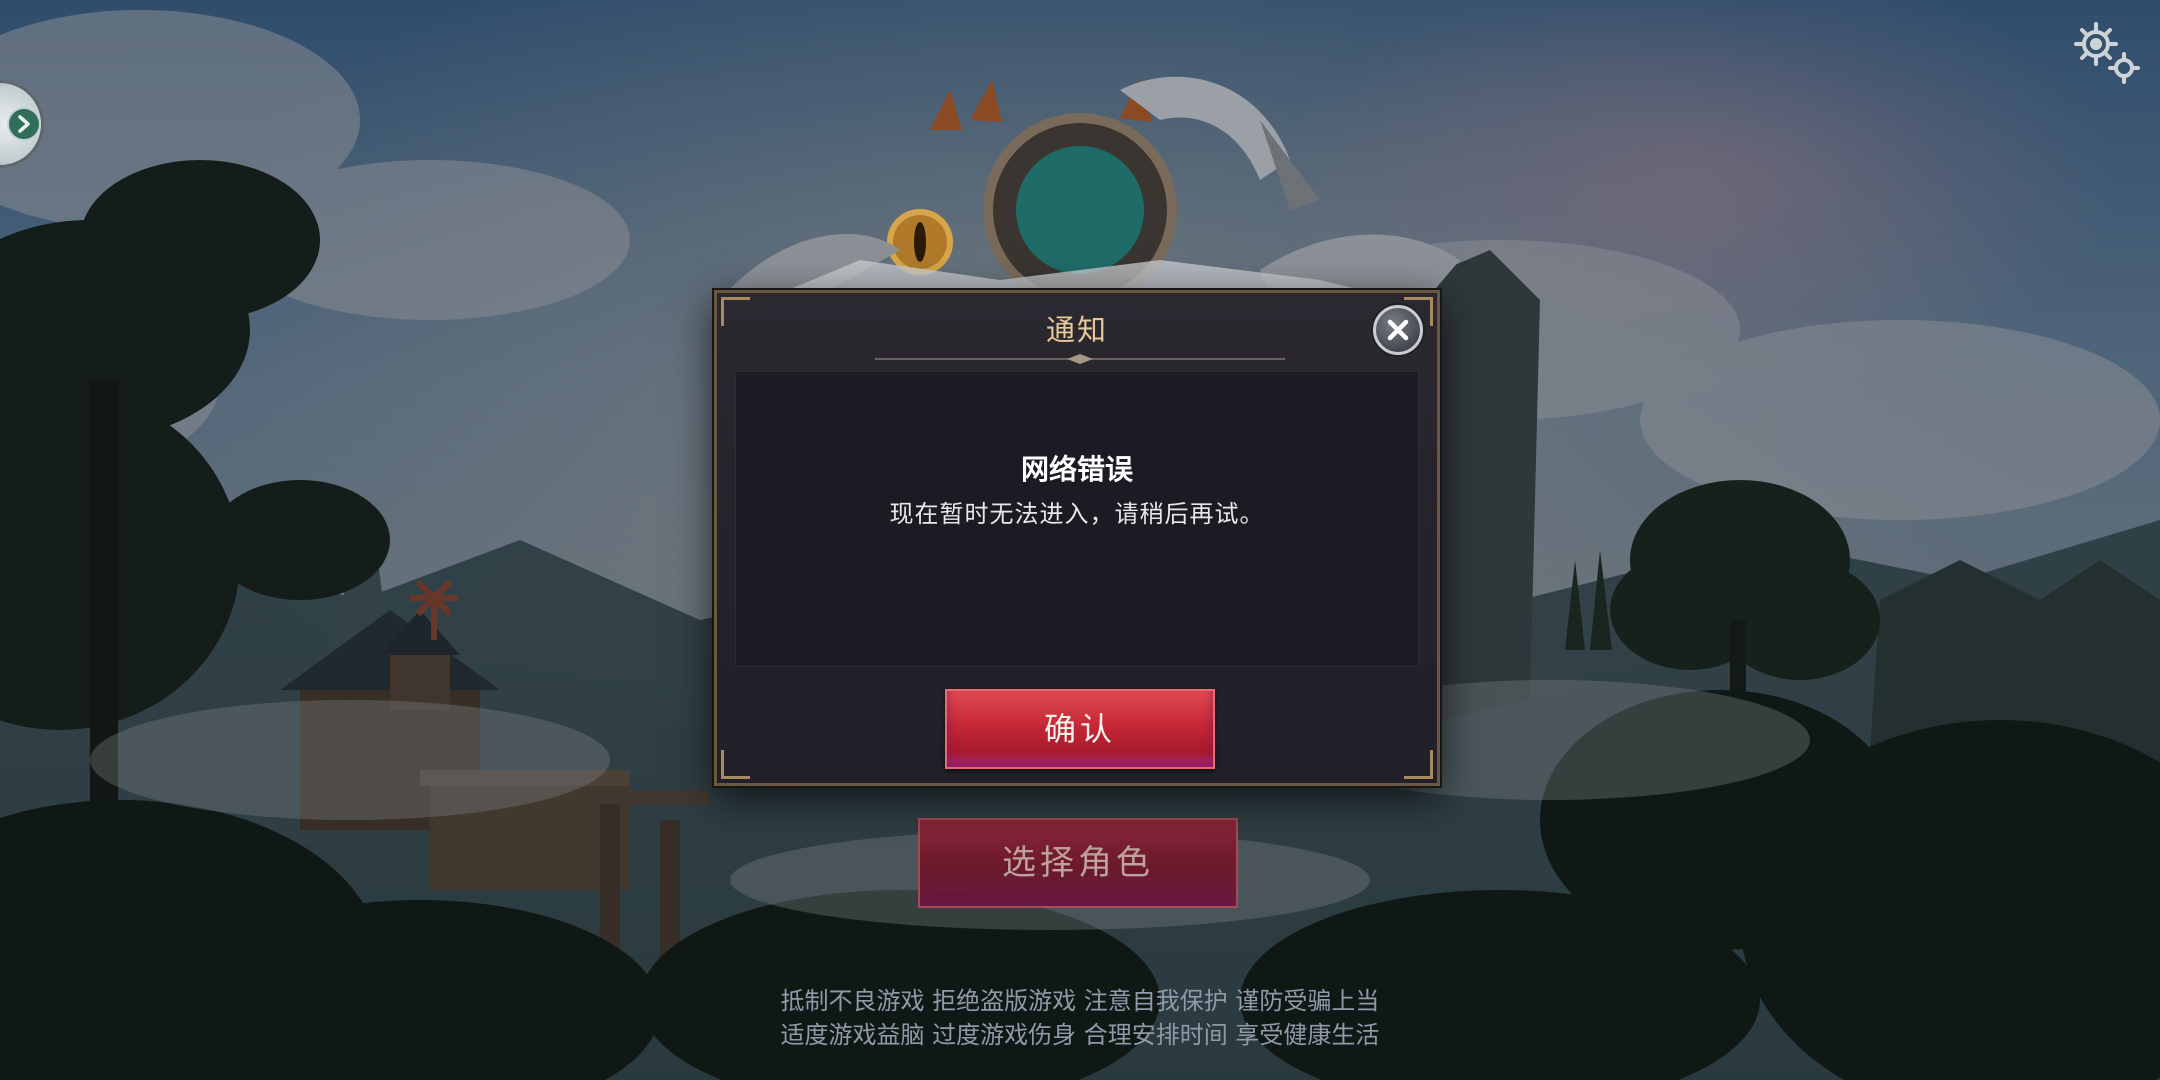  I want to click on settings-button, so click(2106, 53).